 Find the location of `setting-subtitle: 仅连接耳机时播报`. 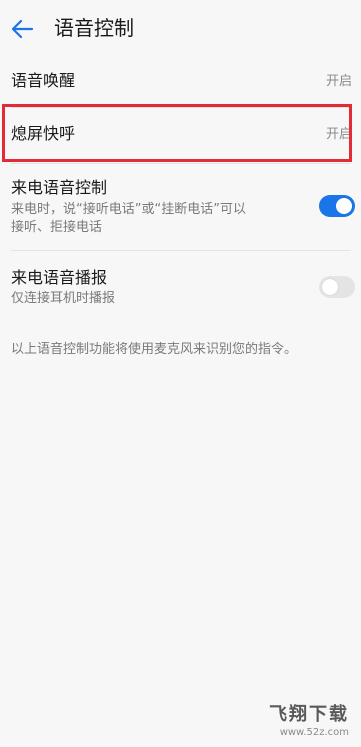

setting-subtitle: 仅连接耳机时播报 is located at coordinates (63, 298).